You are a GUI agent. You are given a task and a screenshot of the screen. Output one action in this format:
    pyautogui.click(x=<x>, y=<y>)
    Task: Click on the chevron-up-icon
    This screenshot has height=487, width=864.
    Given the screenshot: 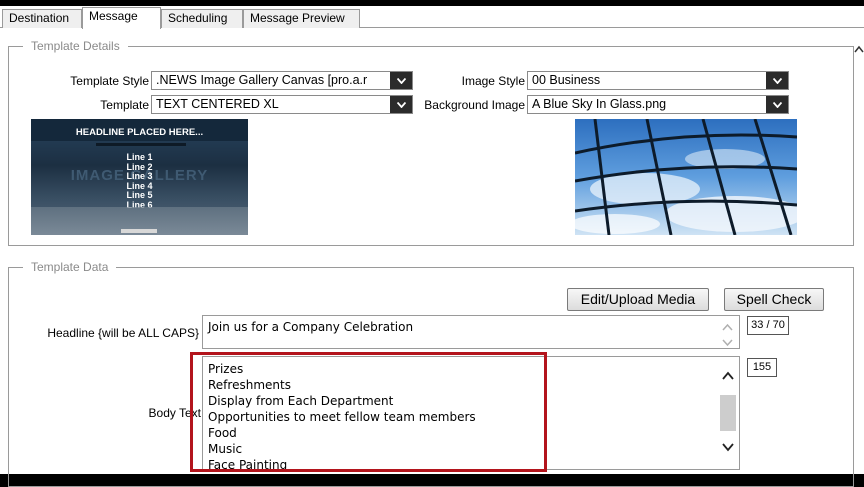 What is the action you would take?
    pyautogui.click(x=859, y=52)
    